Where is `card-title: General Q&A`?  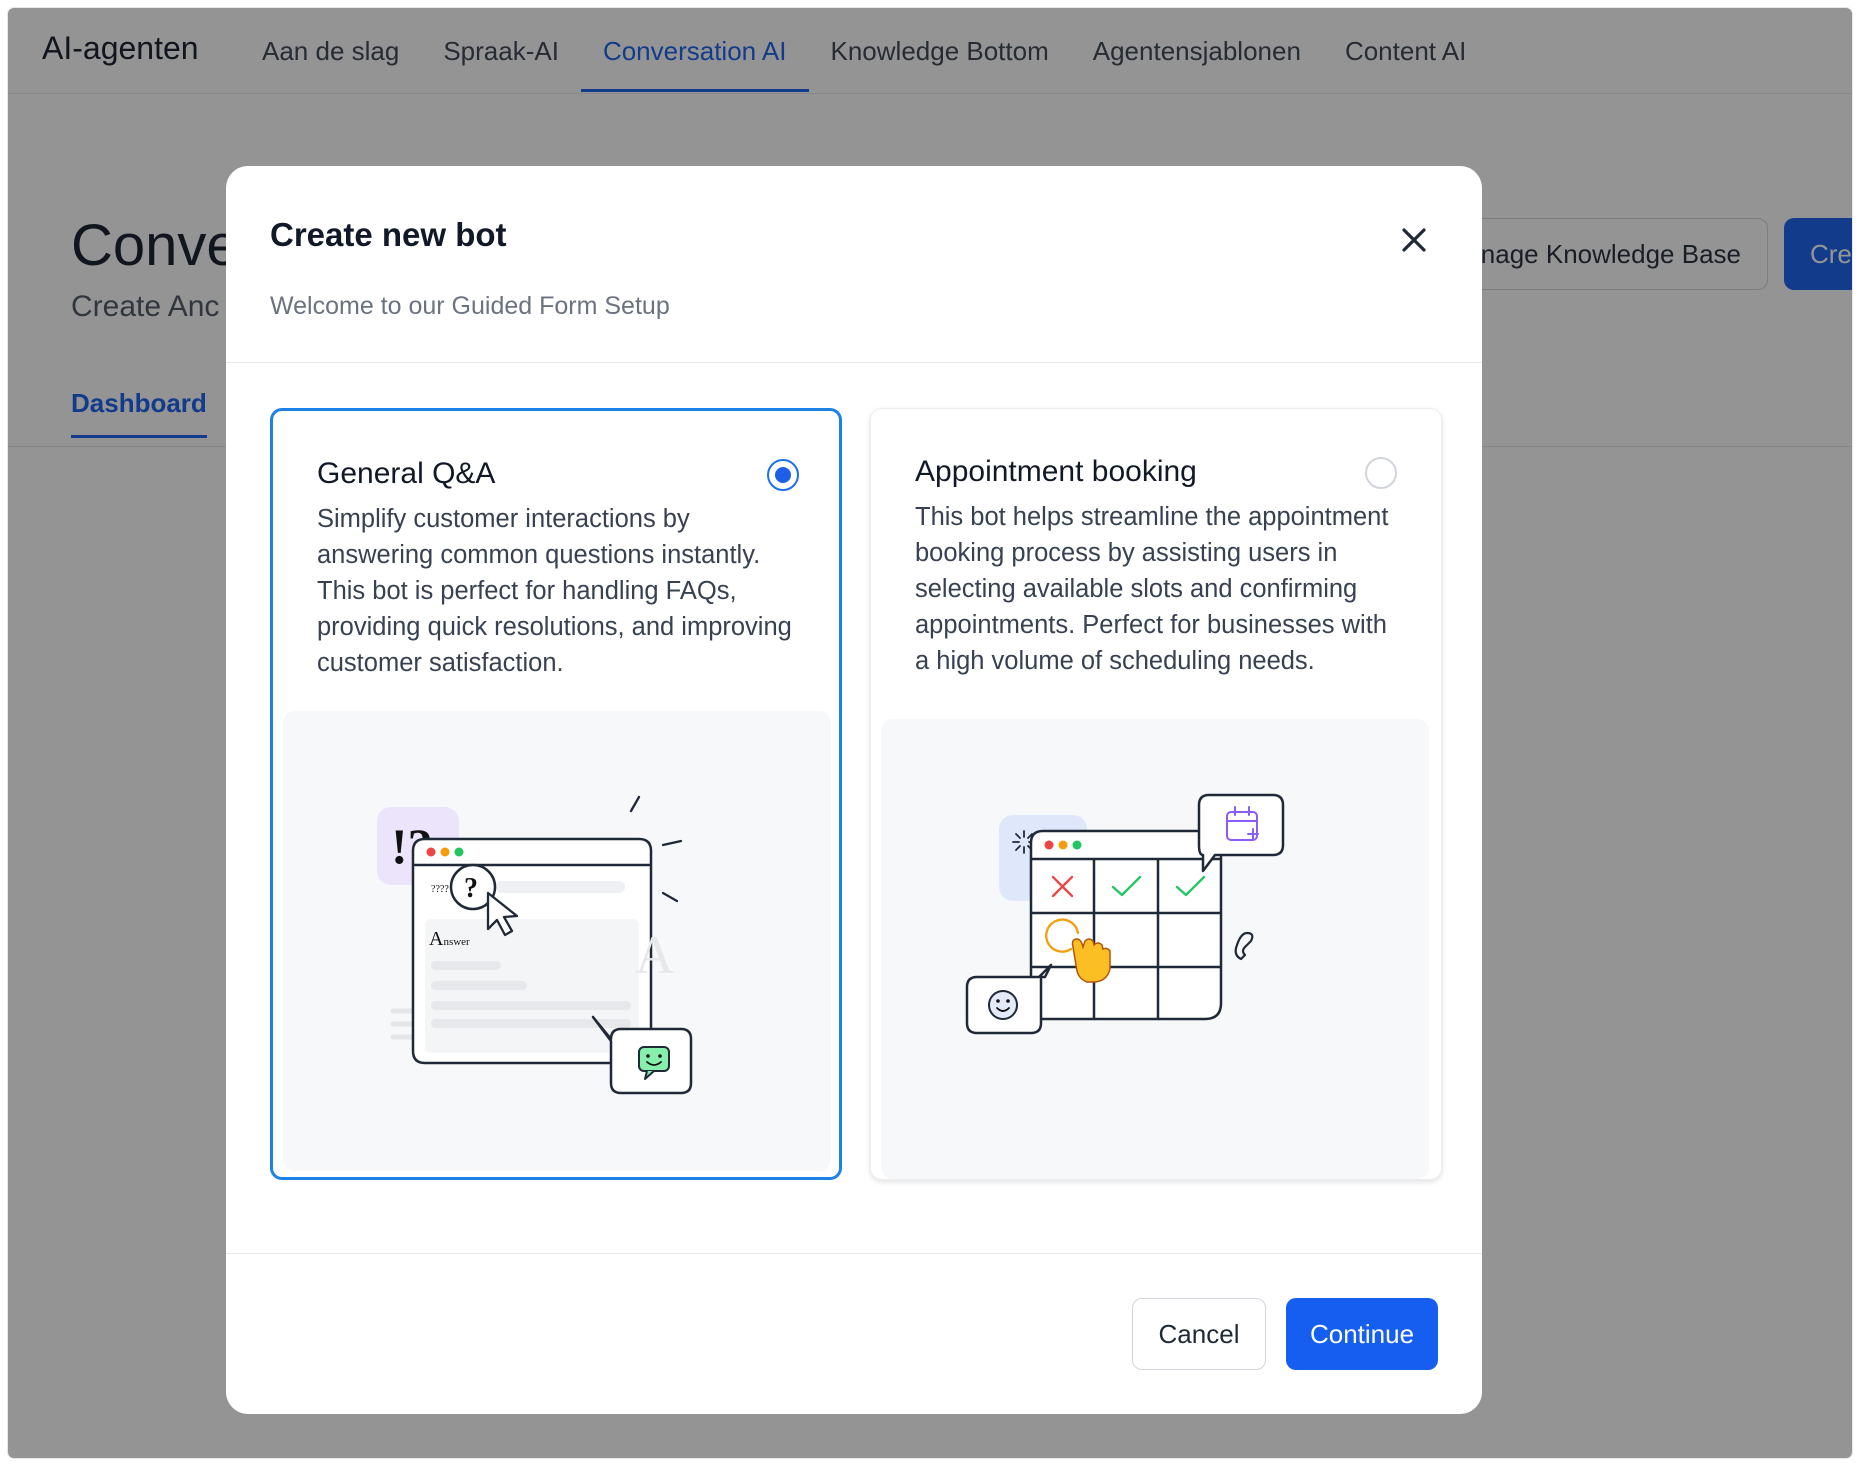
card-title: General Q&A is located at coordinates (406, 473).